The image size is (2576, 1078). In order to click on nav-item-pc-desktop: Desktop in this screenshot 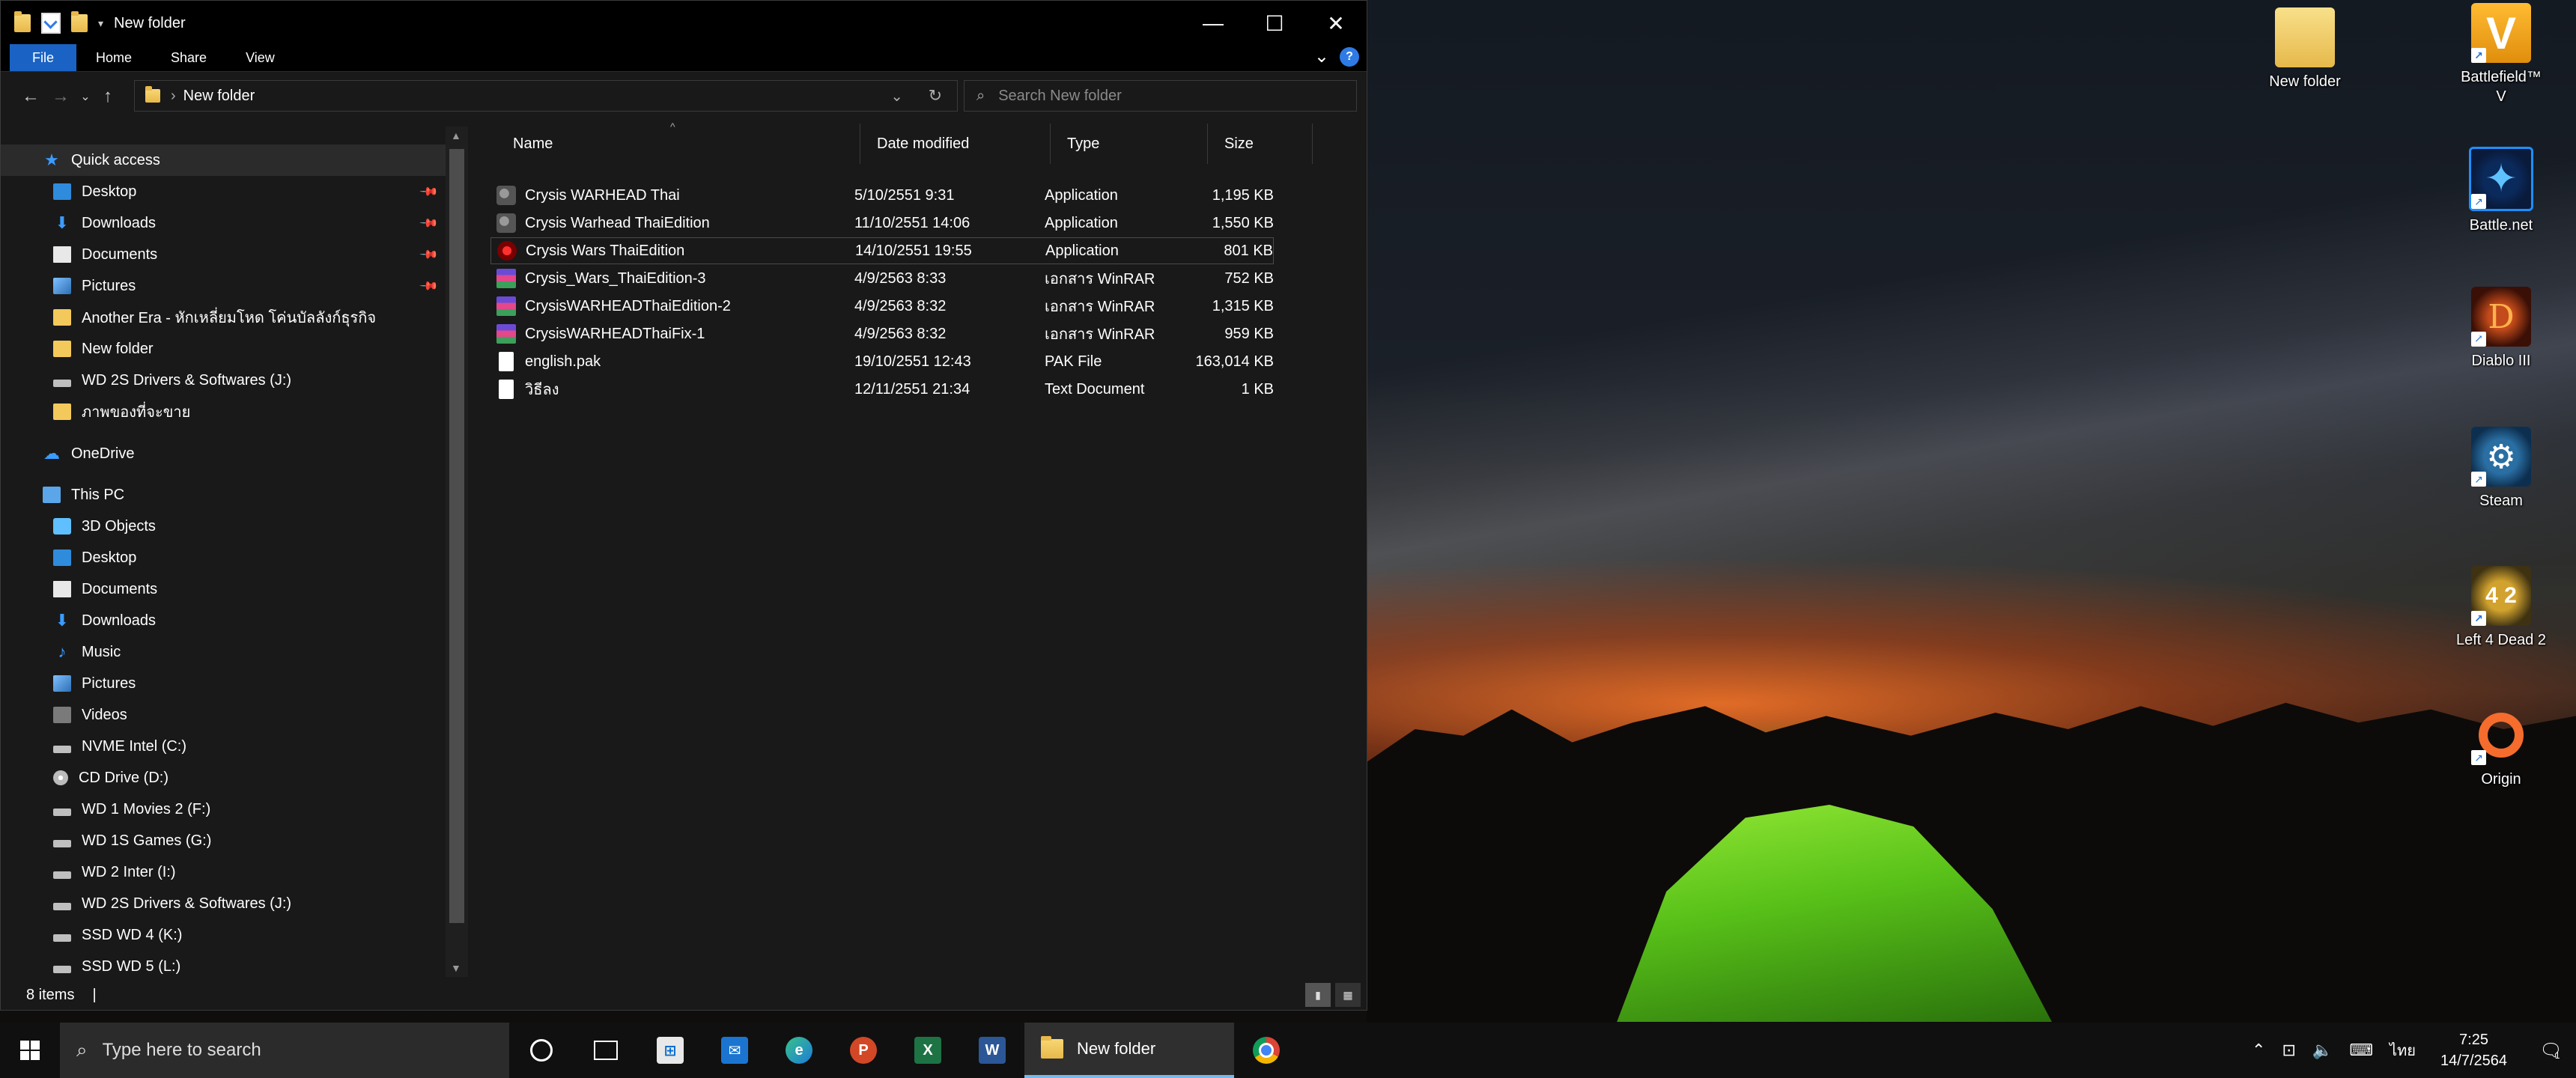, I will do `click(223, 557)`.